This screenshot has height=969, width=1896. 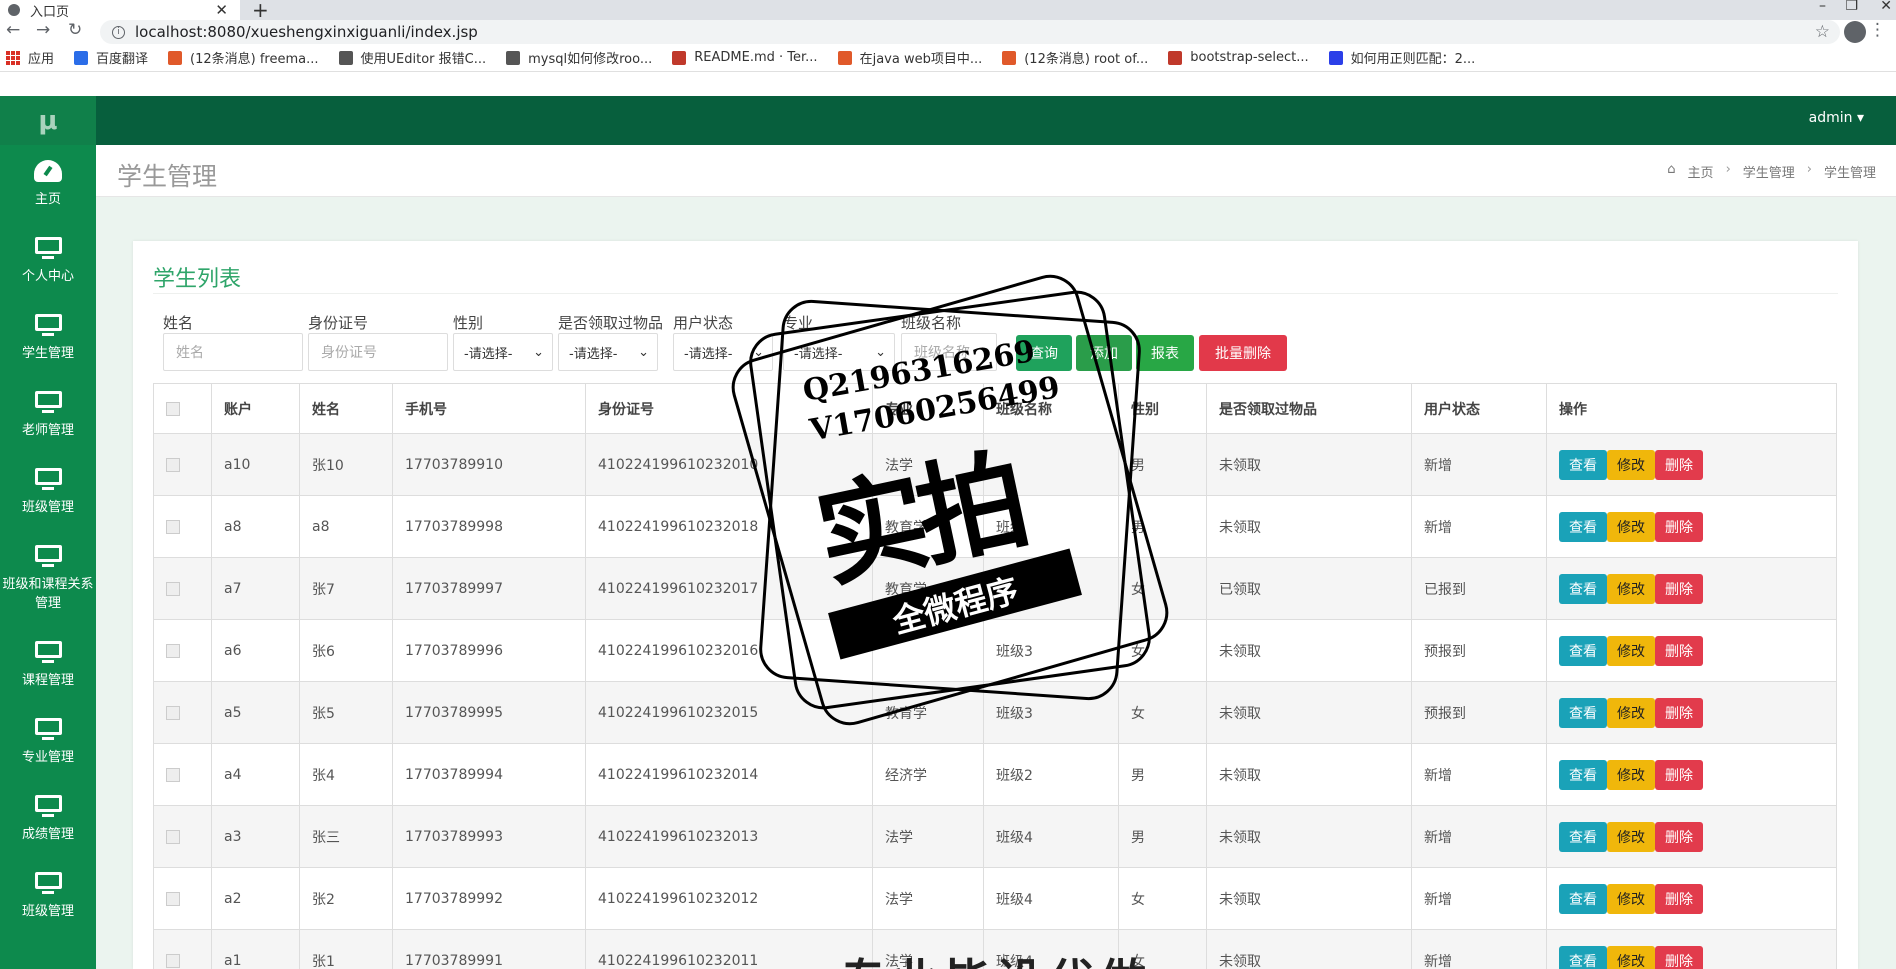 I want to click on sidebar-item: 主页, so click(x=48, y=183).